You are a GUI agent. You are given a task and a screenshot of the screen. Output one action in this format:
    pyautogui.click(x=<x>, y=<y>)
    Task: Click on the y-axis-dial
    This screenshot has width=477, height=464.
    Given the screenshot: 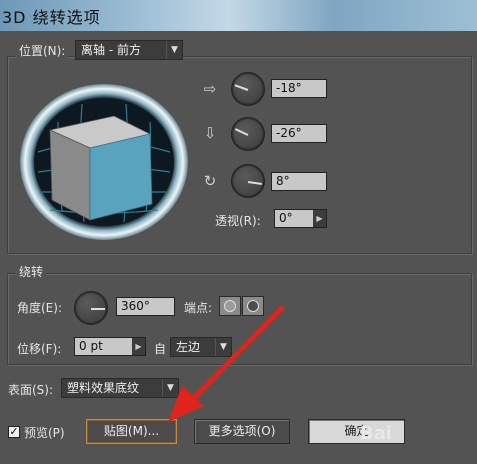 What is the action you would take?
    pyautogui.click(x=248, y=134)
    